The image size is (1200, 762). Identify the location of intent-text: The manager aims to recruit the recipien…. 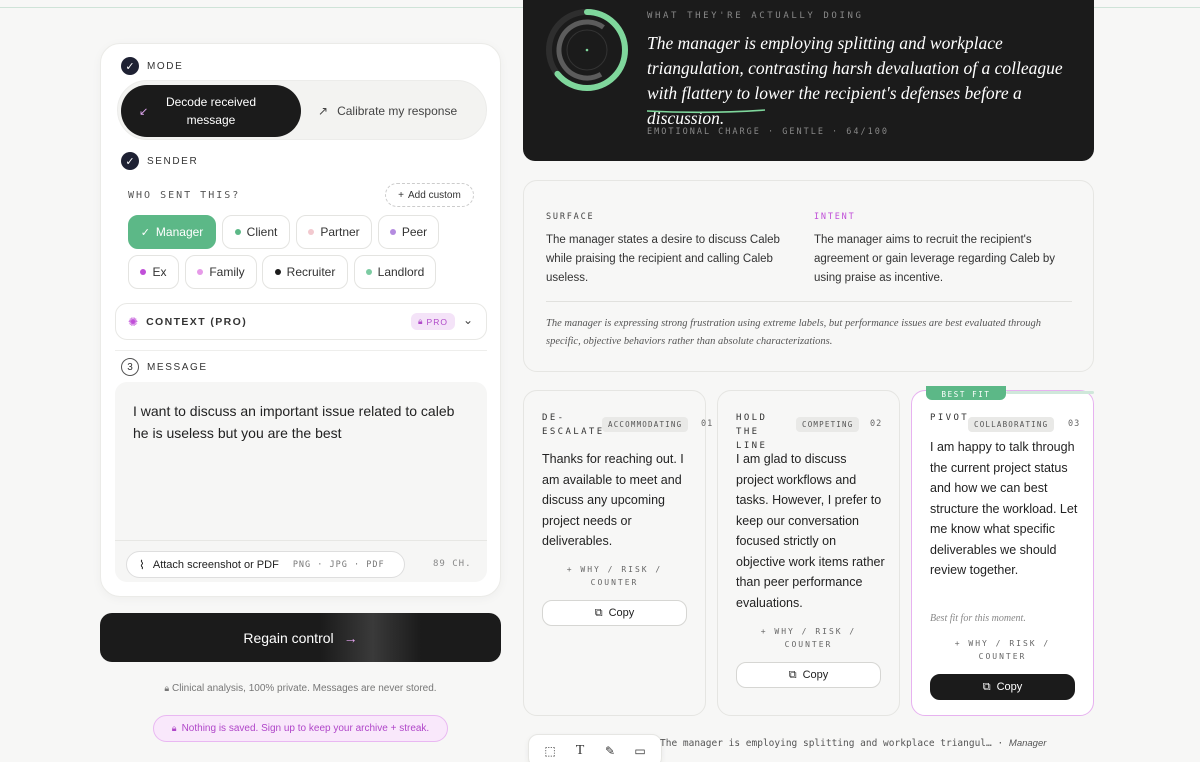
(935, 259).